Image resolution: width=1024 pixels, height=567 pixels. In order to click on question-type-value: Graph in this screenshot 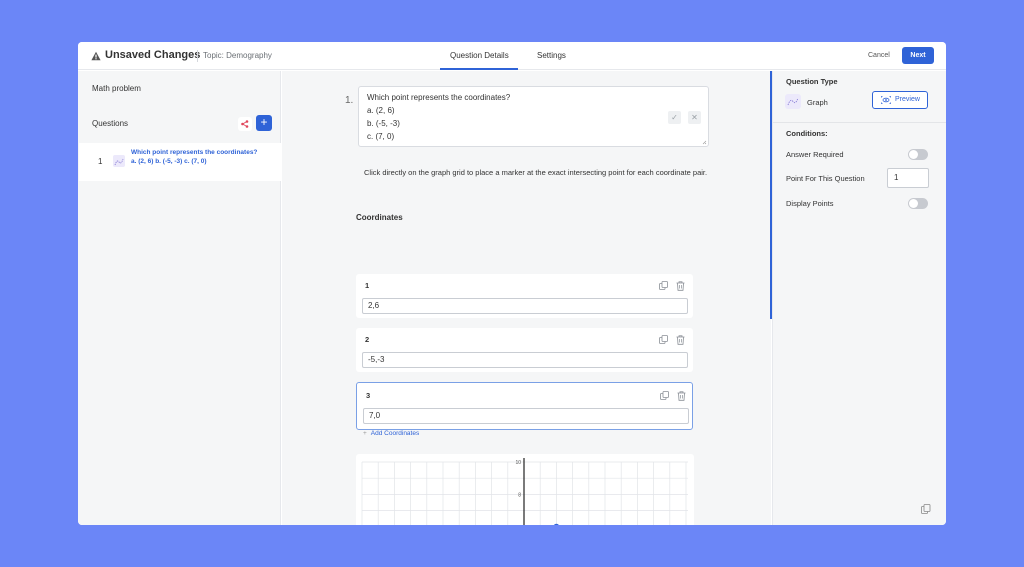, I will do `click(817, 102)`.